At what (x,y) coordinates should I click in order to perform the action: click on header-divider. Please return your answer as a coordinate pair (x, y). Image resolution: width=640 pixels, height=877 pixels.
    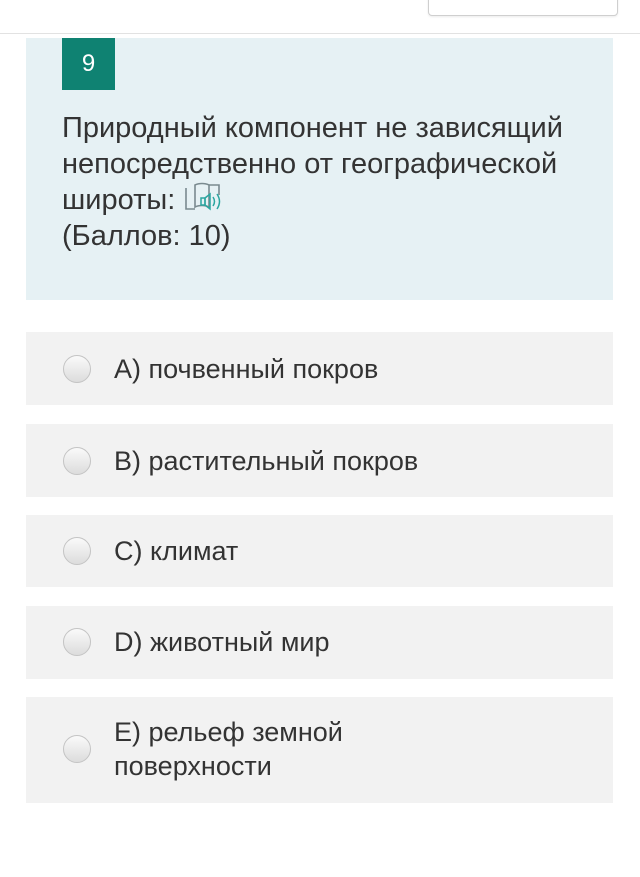
    Looking at the image, I should click on (320, 33).